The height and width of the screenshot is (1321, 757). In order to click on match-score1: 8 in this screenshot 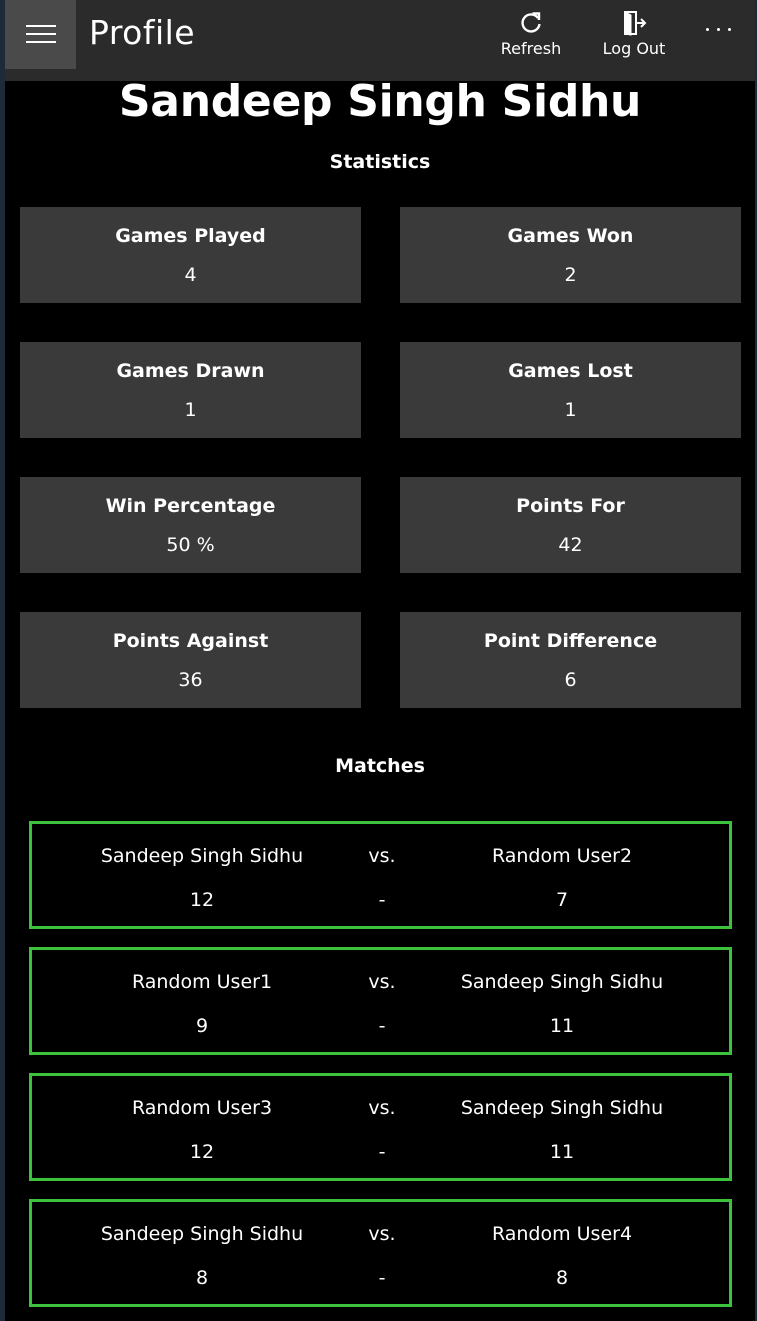, I will do `click(202, 1278)`.